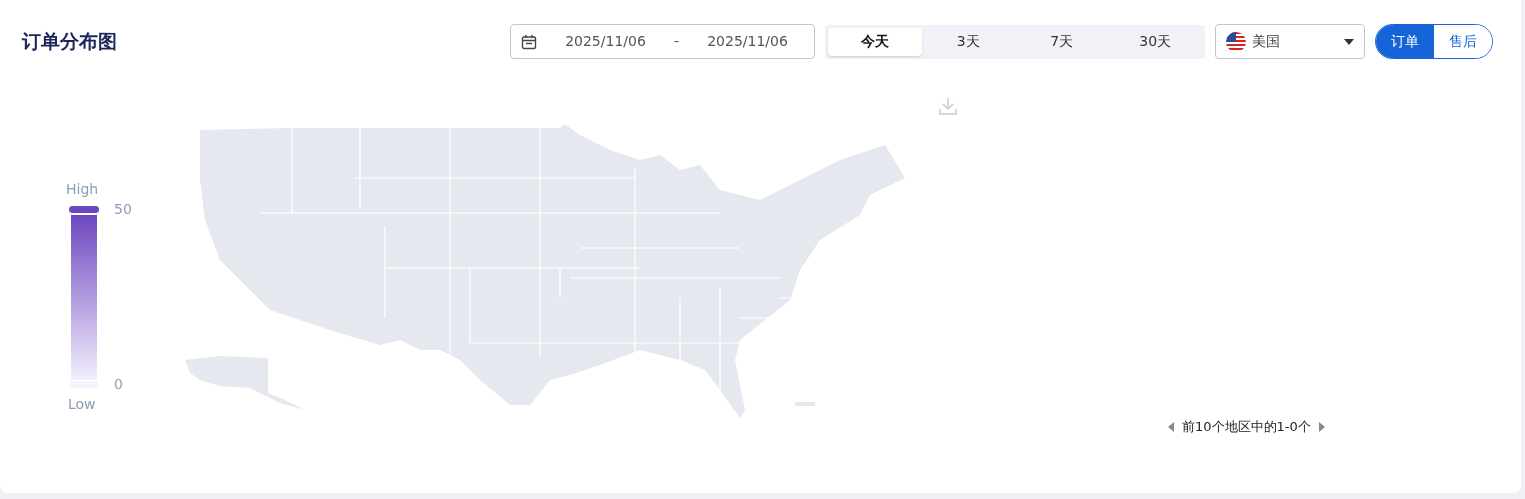 The width and height of the screenshot is (1525, 499). I want to click on country-select: 美国, so click(1290, 41).